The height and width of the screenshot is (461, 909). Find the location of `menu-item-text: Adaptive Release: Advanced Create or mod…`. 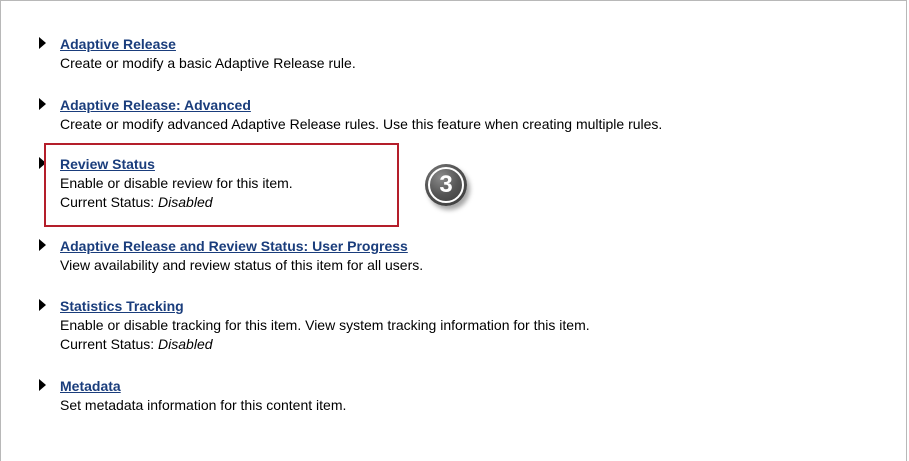

menu-item-text: Adaptive Release: Advanced Create or mod… is located at coordinates (361, 115).